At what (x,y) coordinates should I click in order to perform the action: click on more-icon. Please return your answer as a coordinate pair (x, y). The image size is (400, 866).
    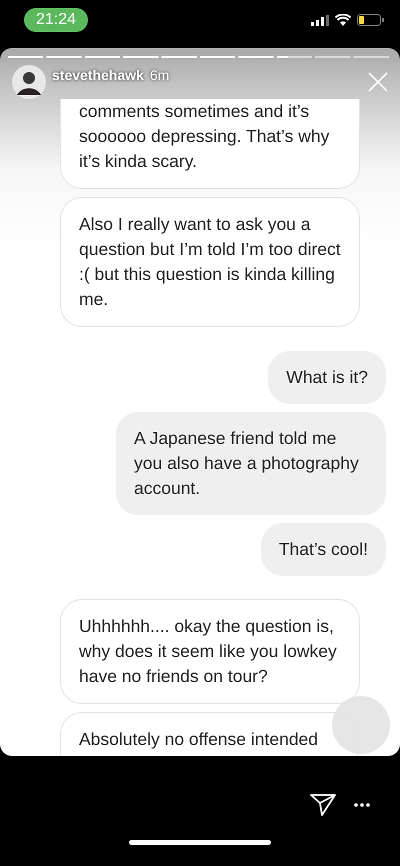
    Looking at the image, I should click on (362, 805).